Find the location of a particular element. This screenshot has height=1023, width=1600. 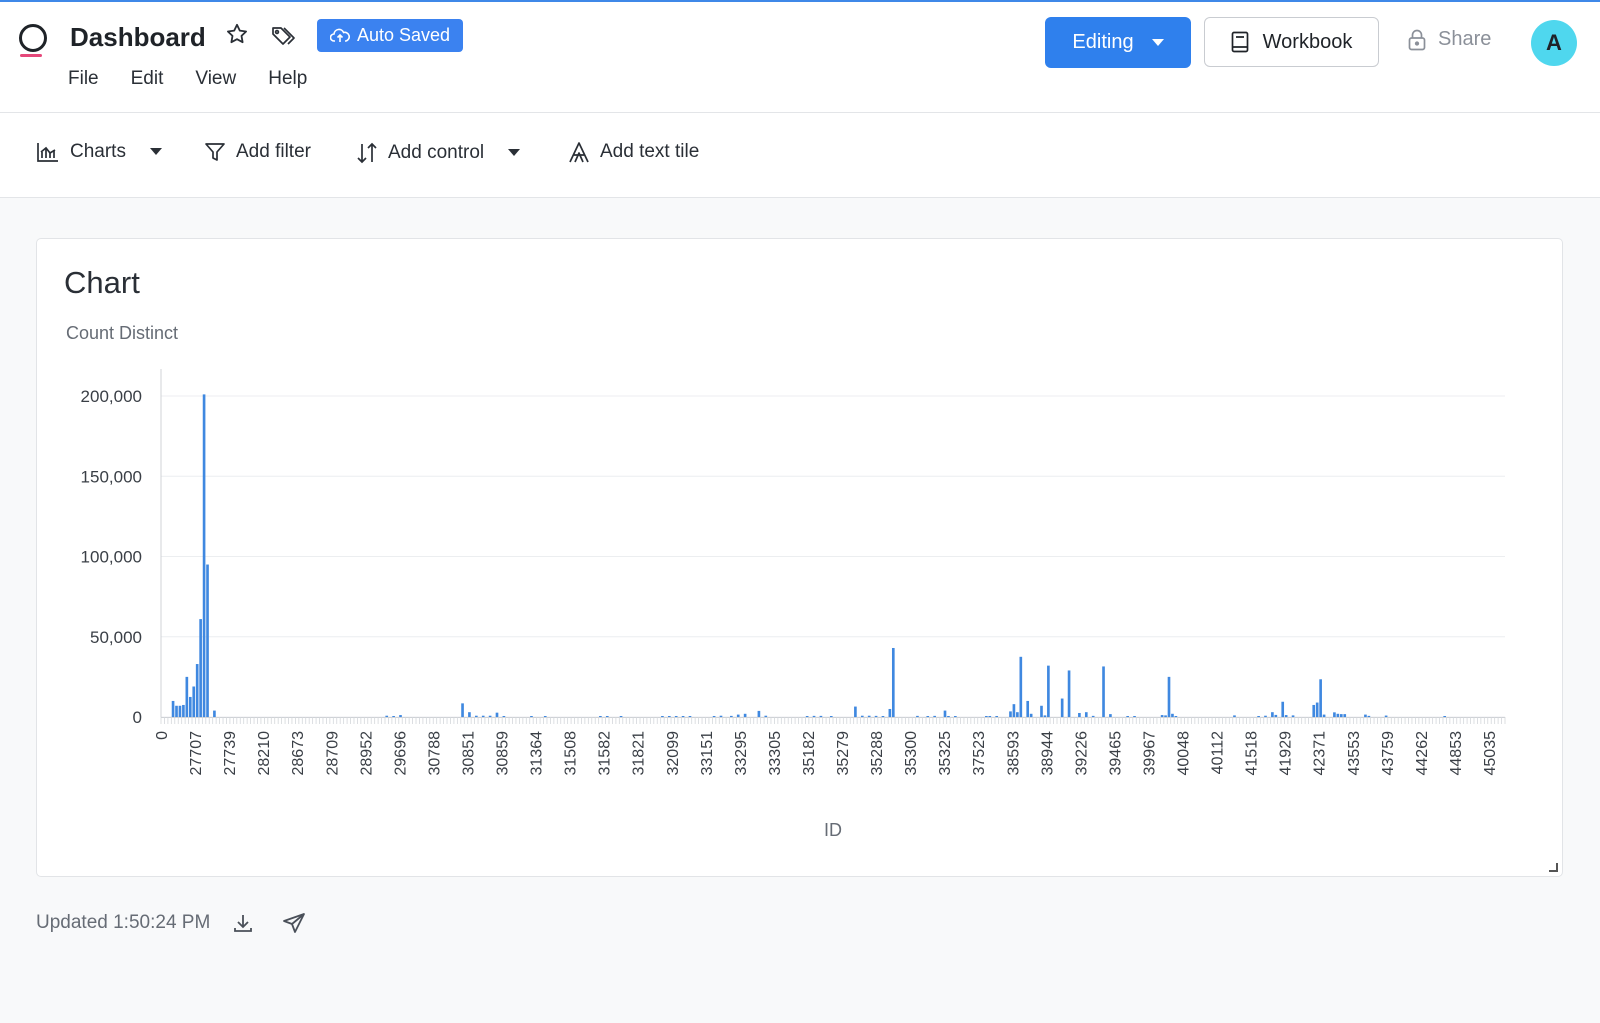

add-text-tile-label: Add text tile is located at coordinates (650, 151).